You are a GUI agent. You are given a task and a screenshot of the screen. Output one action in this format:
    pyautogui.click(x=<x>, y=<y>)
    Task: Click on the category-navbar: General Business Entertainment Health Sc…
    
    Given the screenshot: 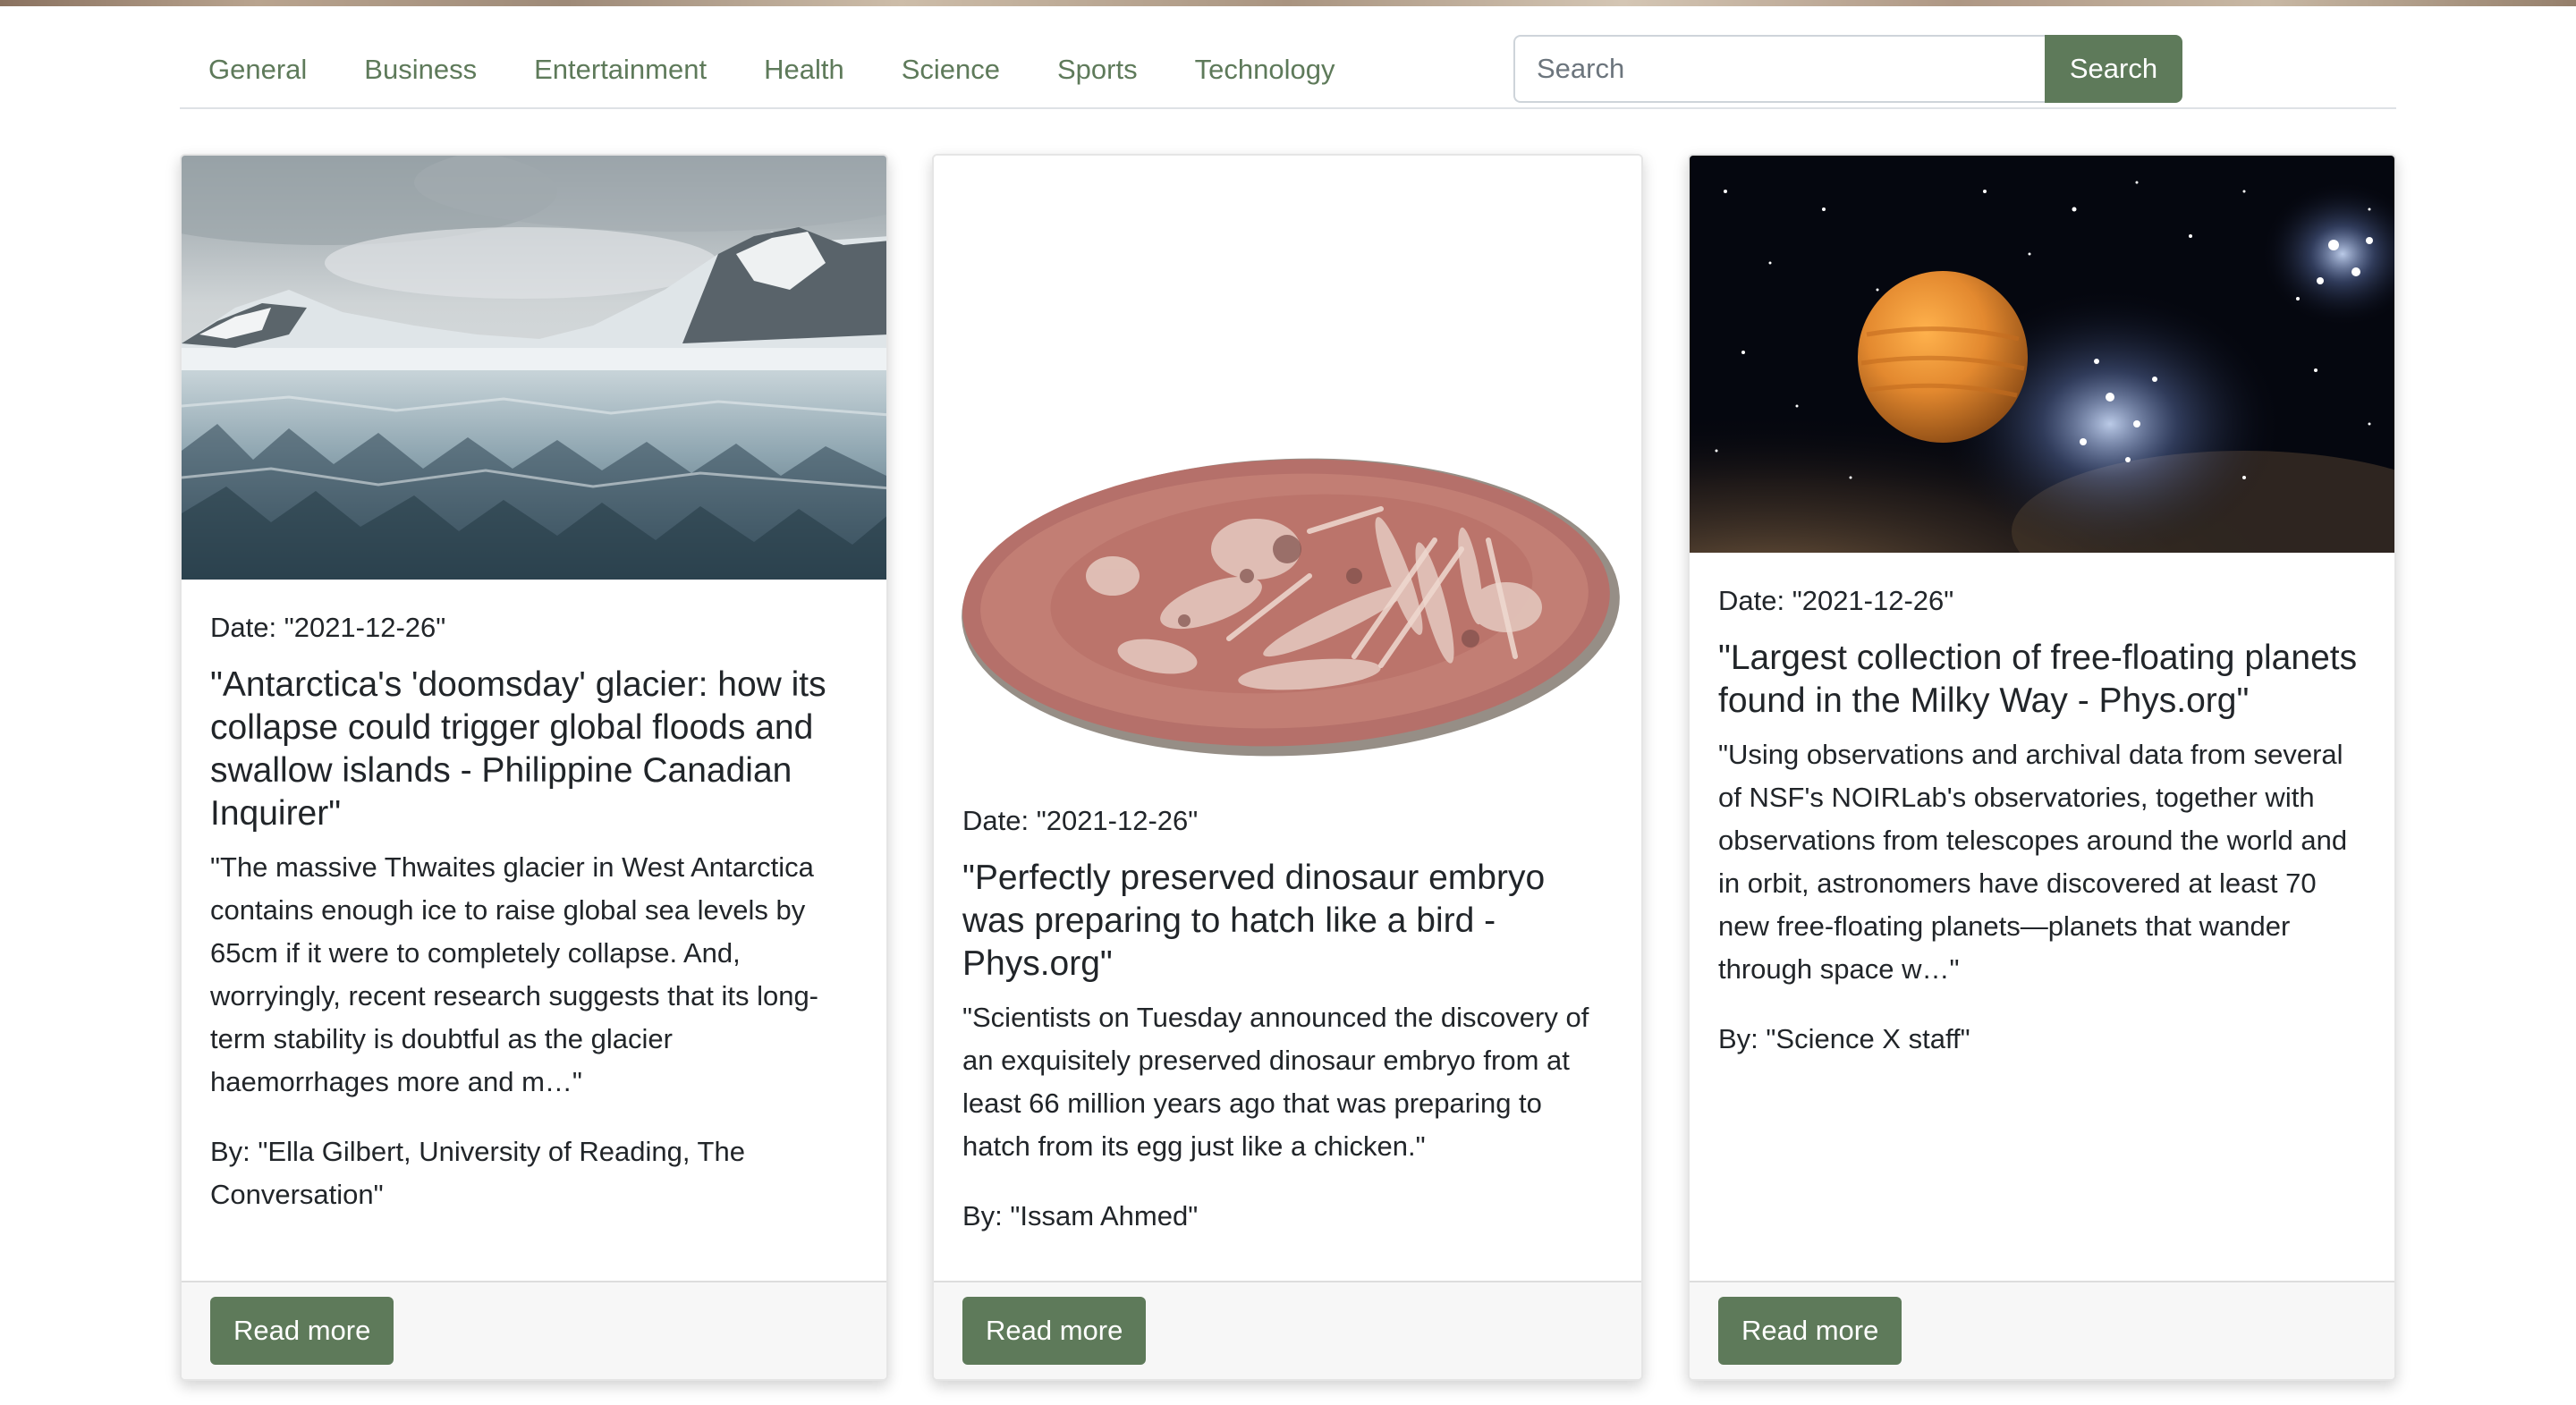 What is the action you would take?
    pyautogui.click(x=1288, y=71)
    